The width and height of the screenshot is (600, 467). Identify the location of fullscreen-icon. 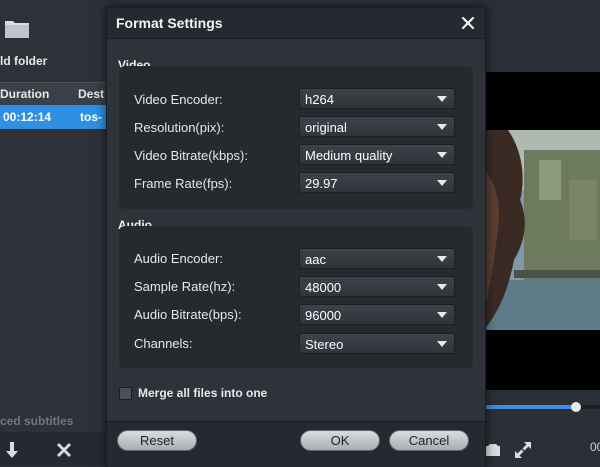
(523, 450).